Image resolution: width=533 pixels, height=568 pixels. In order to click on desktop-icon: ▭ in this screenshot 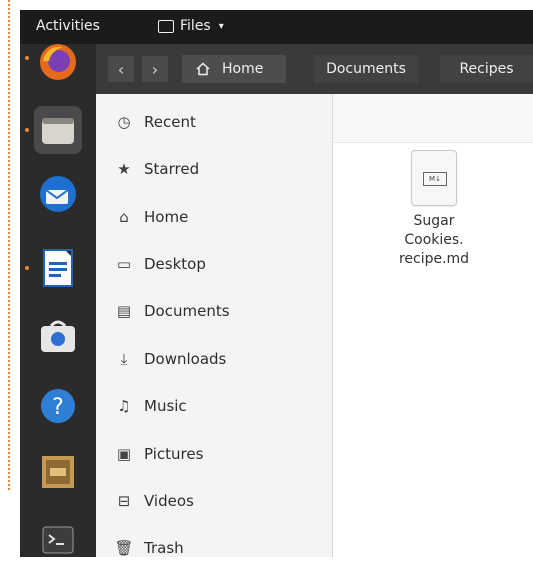, I will do `click(124, 264)`.